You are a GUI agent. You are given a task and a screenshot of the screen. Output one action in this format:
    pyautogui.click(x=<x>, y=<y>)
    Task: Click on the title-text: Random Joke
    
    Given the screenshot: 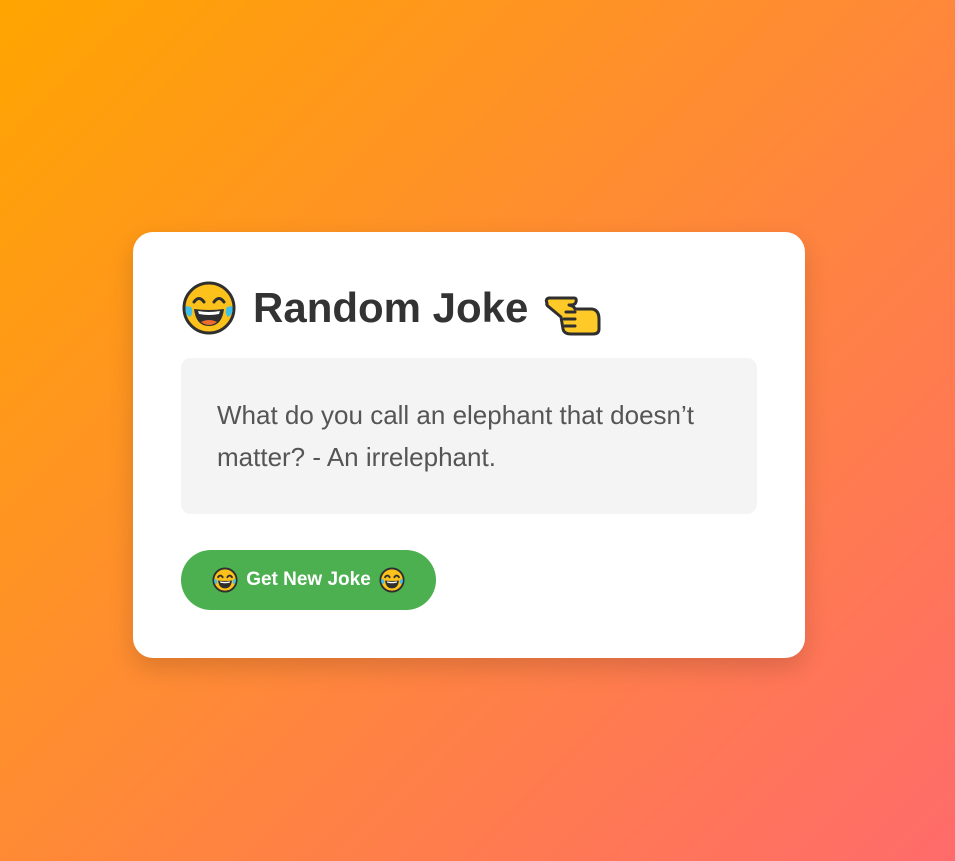 What is the action you would take?
    pyautogui.click(x=391, y=307)
    